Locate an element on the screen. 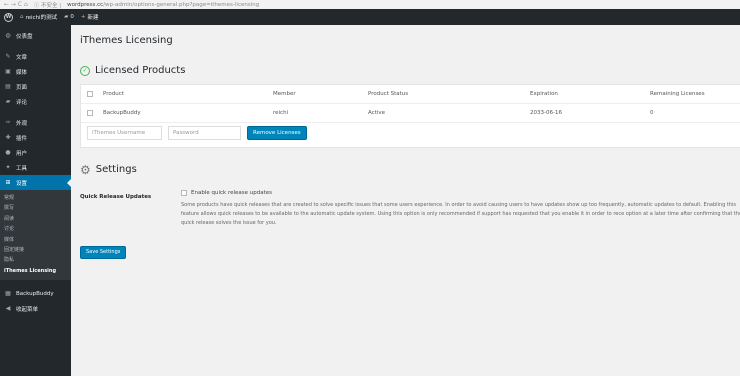  sidebar-item-label: 外观 is located at coordinates (22, 123).